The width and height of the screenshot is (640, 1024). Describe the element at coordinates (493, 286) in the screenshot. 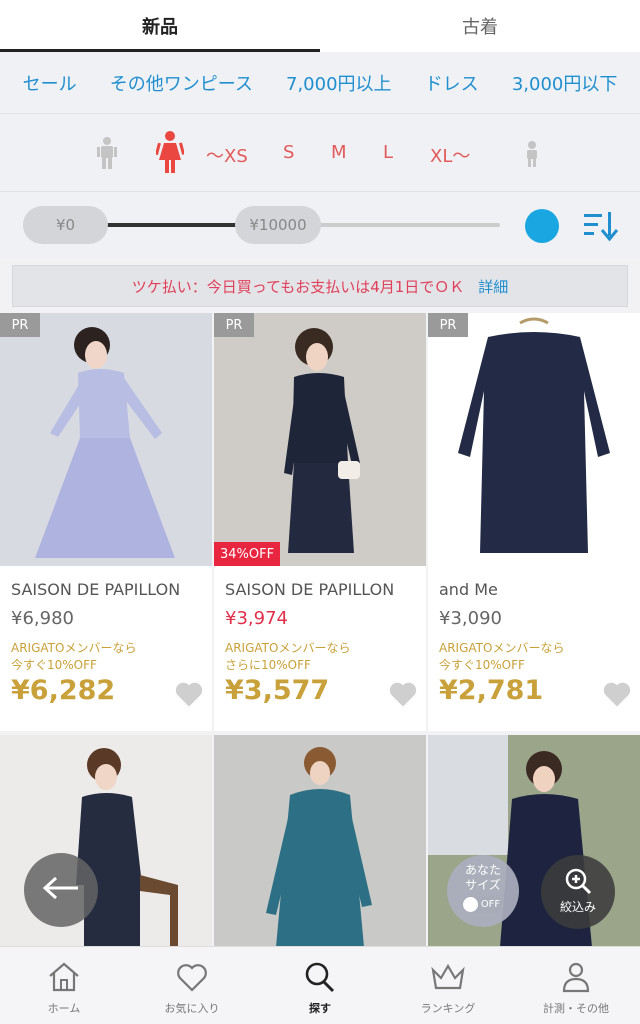

I see `banner-detail-link: 詳細` at that location.